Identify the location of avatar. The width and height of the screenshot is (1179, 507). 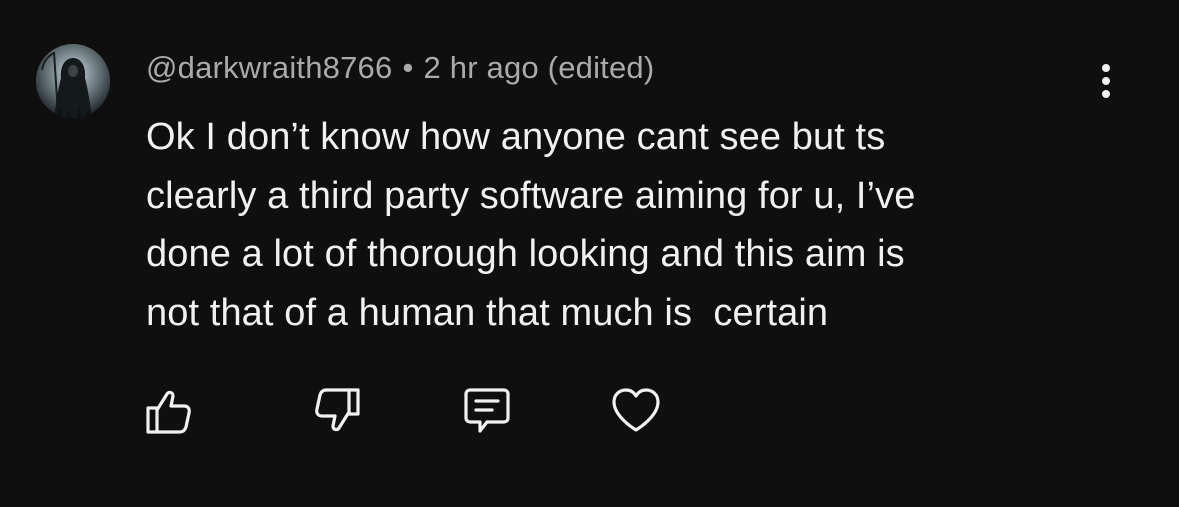
(73, 81).